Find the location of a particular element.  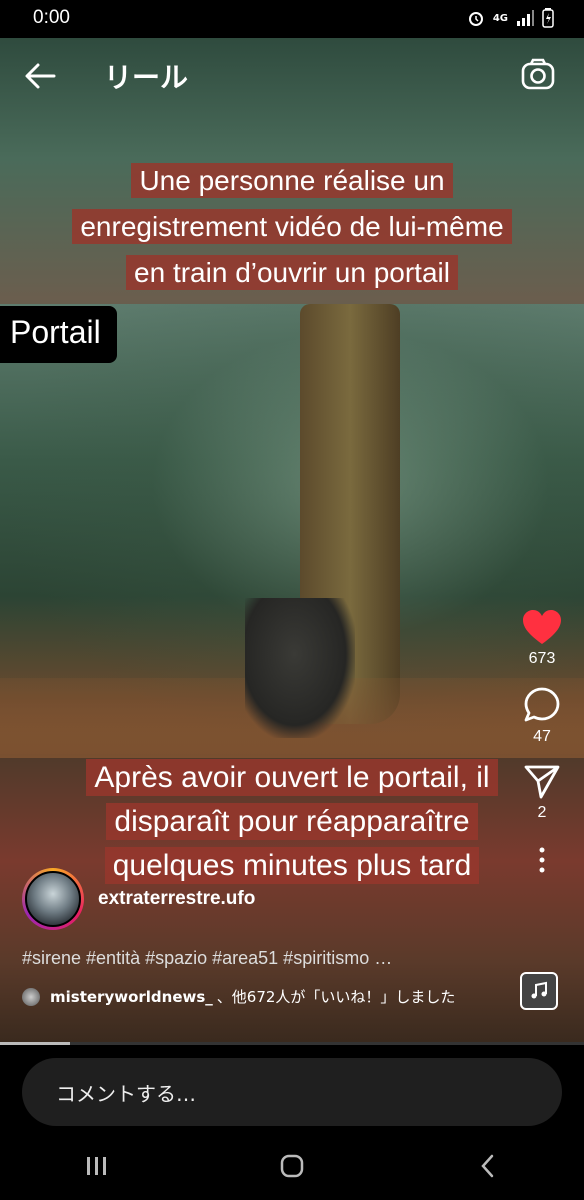

back-button is located at coordinates (487, 1166).